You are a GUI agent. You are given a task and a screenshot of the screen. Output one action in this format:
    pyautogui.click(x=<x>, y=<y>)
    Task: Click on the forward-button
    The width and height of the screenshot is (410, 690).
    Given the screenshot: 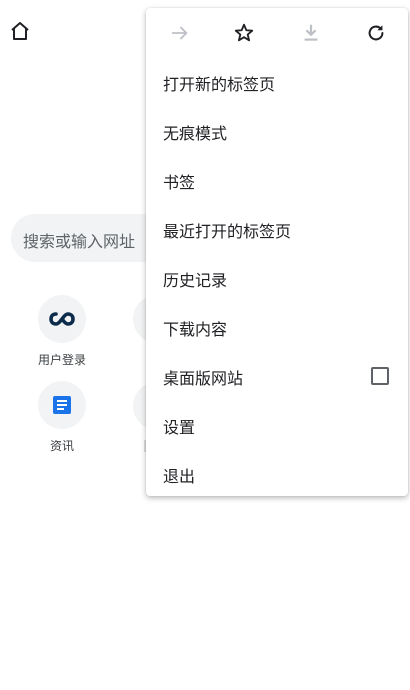 What is the action you would take?
    pyautogui.click(x=180, y=33)
    